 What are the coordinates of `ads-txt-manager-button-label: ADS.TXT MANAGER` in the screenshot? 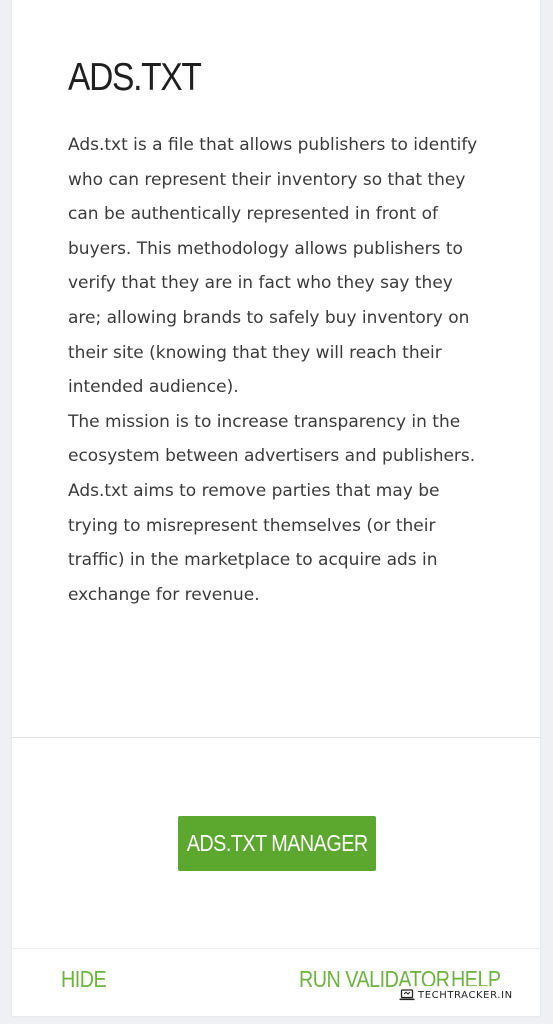 It's located at (277, 843).